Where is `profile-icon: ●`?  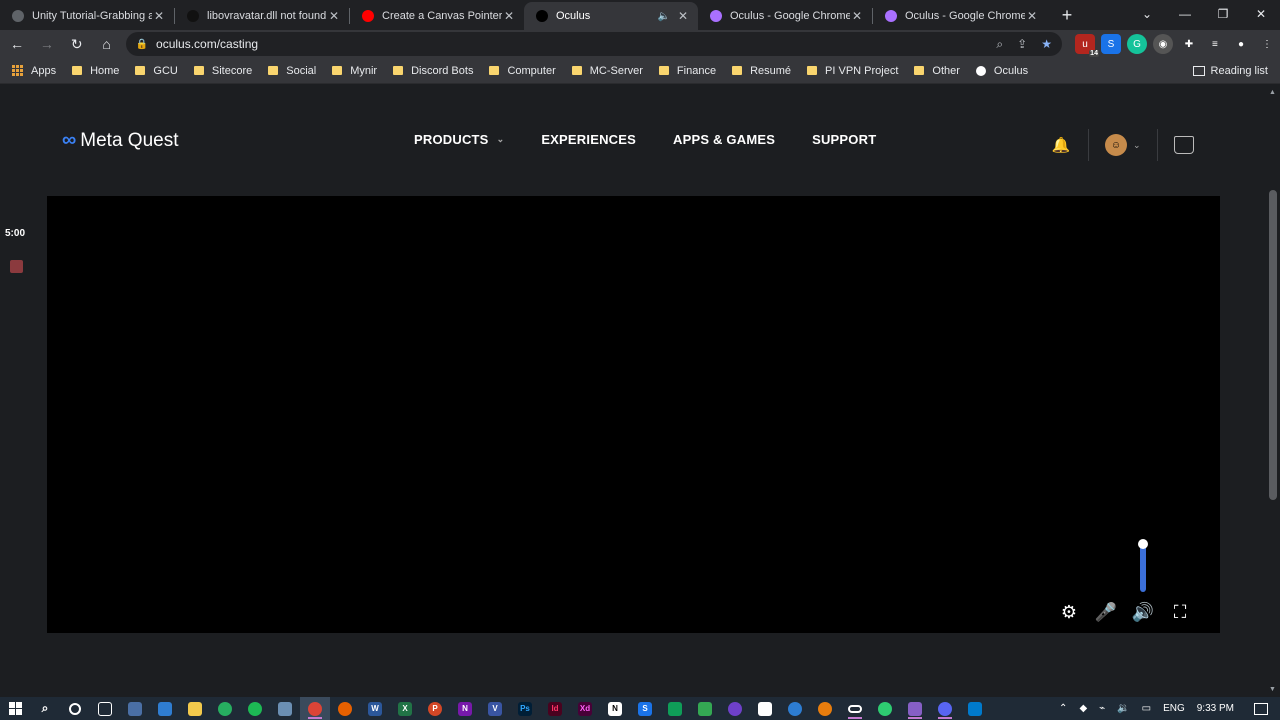 profile-icon: ● is located at coordinates (1241, 44).